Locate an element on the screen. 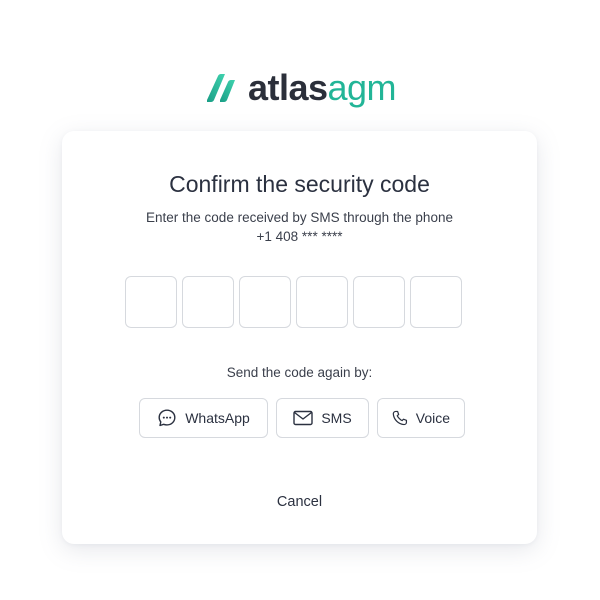 The width and height of the screenshot is (600, 600). page-title: Confirm the security code is located at coordinates (299, 184).